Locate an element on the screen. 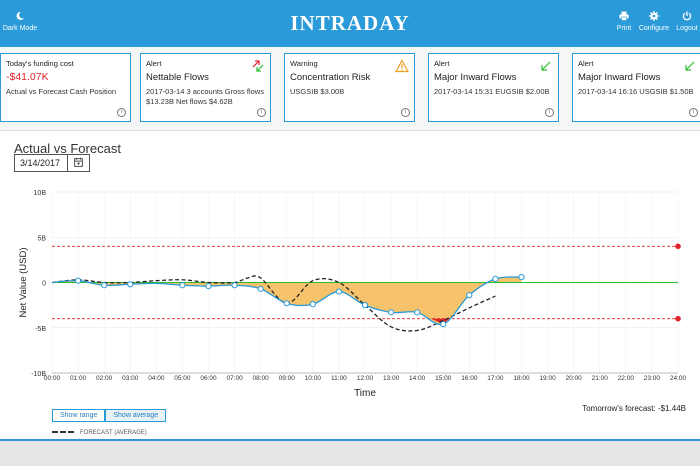 This screenshot has height=466, width=700. x-tick-label: 10:00 is located at coordinates (313, 378).